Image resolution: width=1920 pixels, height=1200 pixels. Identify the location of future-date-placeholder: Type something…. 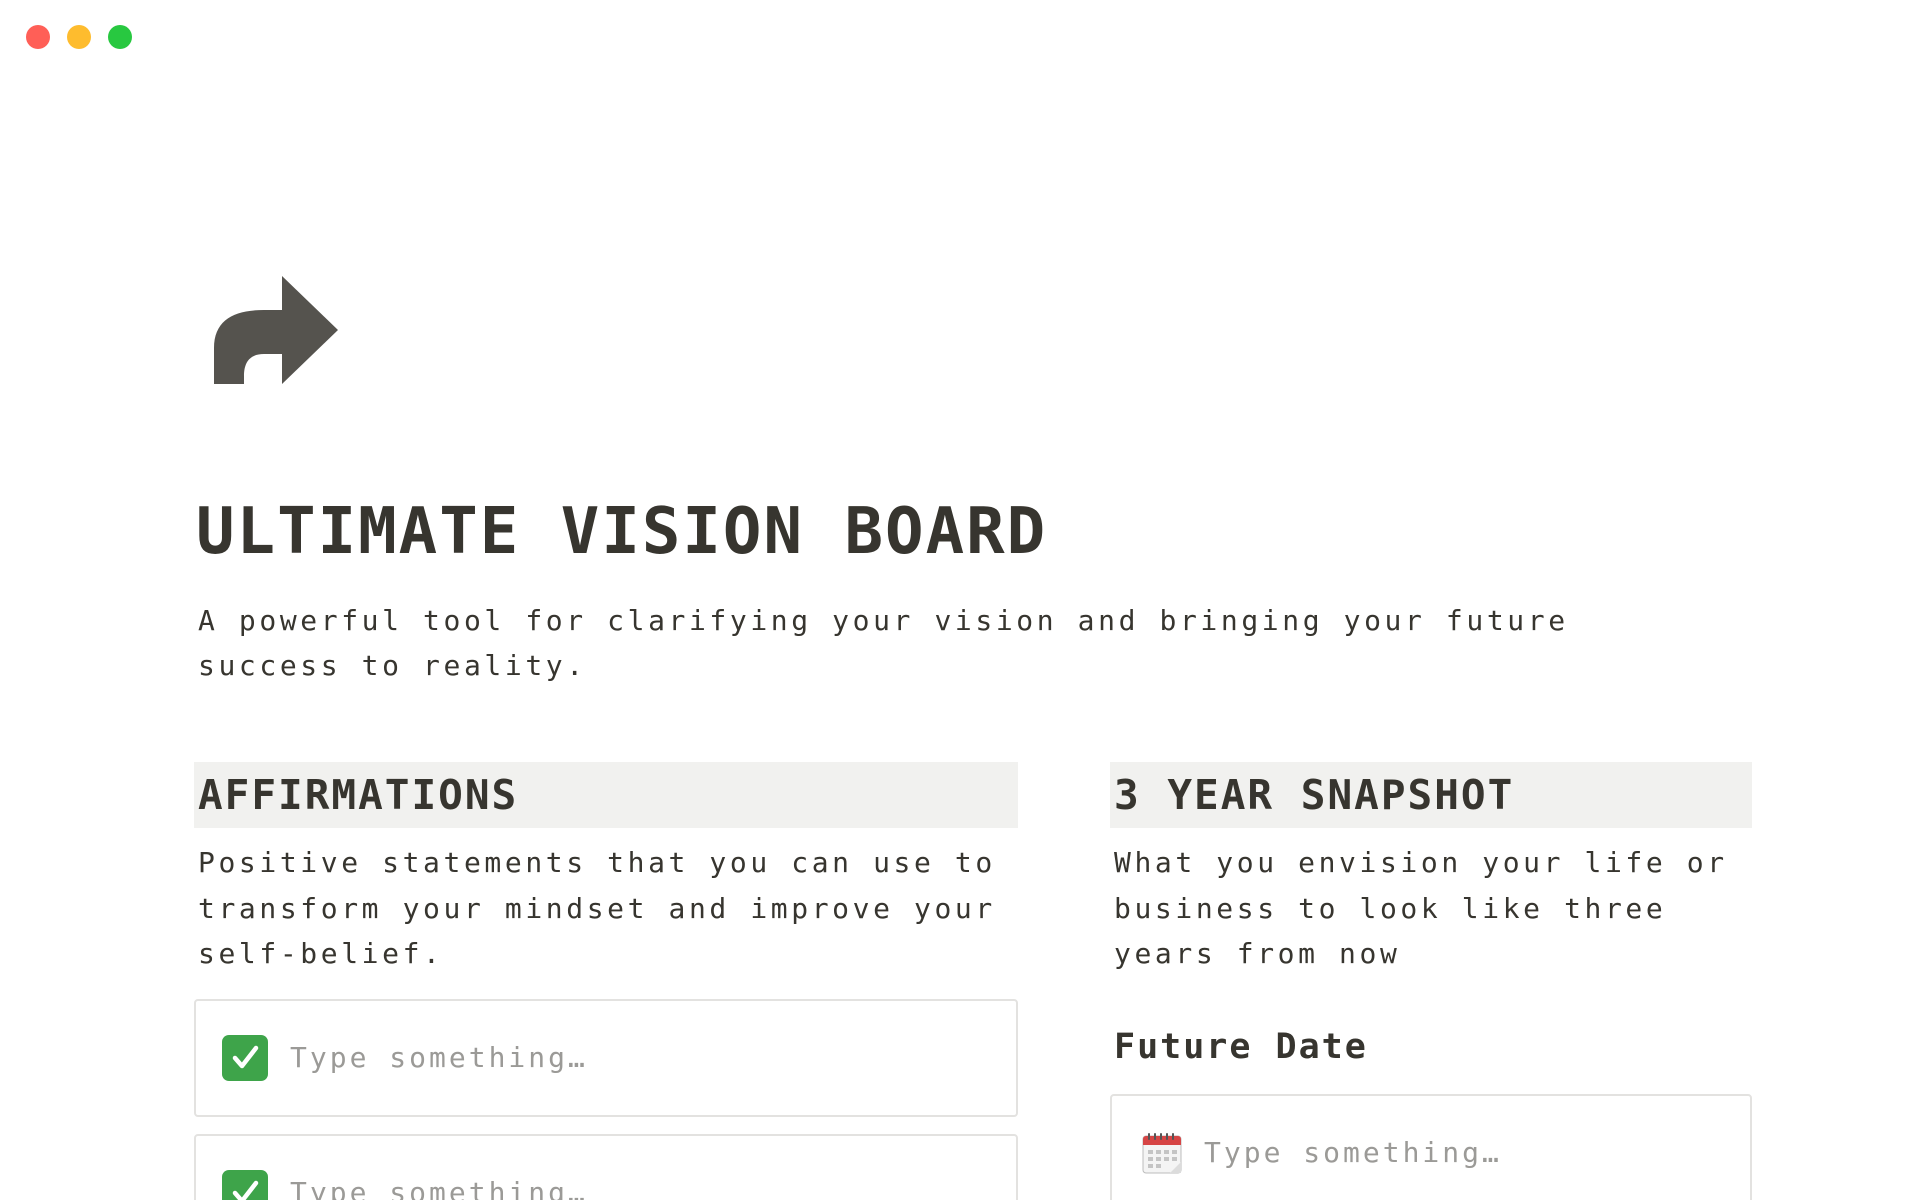
(1353, 1152).